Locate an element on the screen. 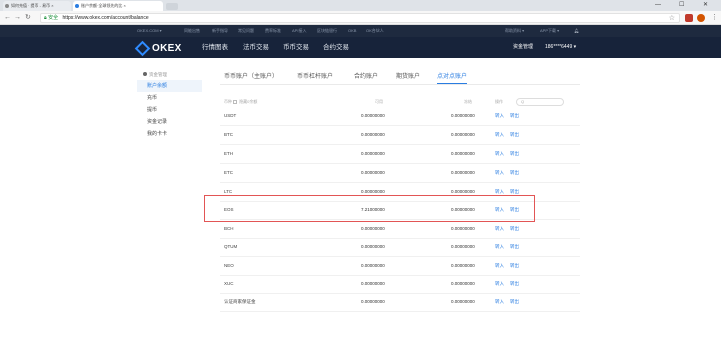 This screenshot has width=721, height=341. table-header: 币种 隐藏0余额 可用 冻结 操作 Q is located at coordinates (400, 102).